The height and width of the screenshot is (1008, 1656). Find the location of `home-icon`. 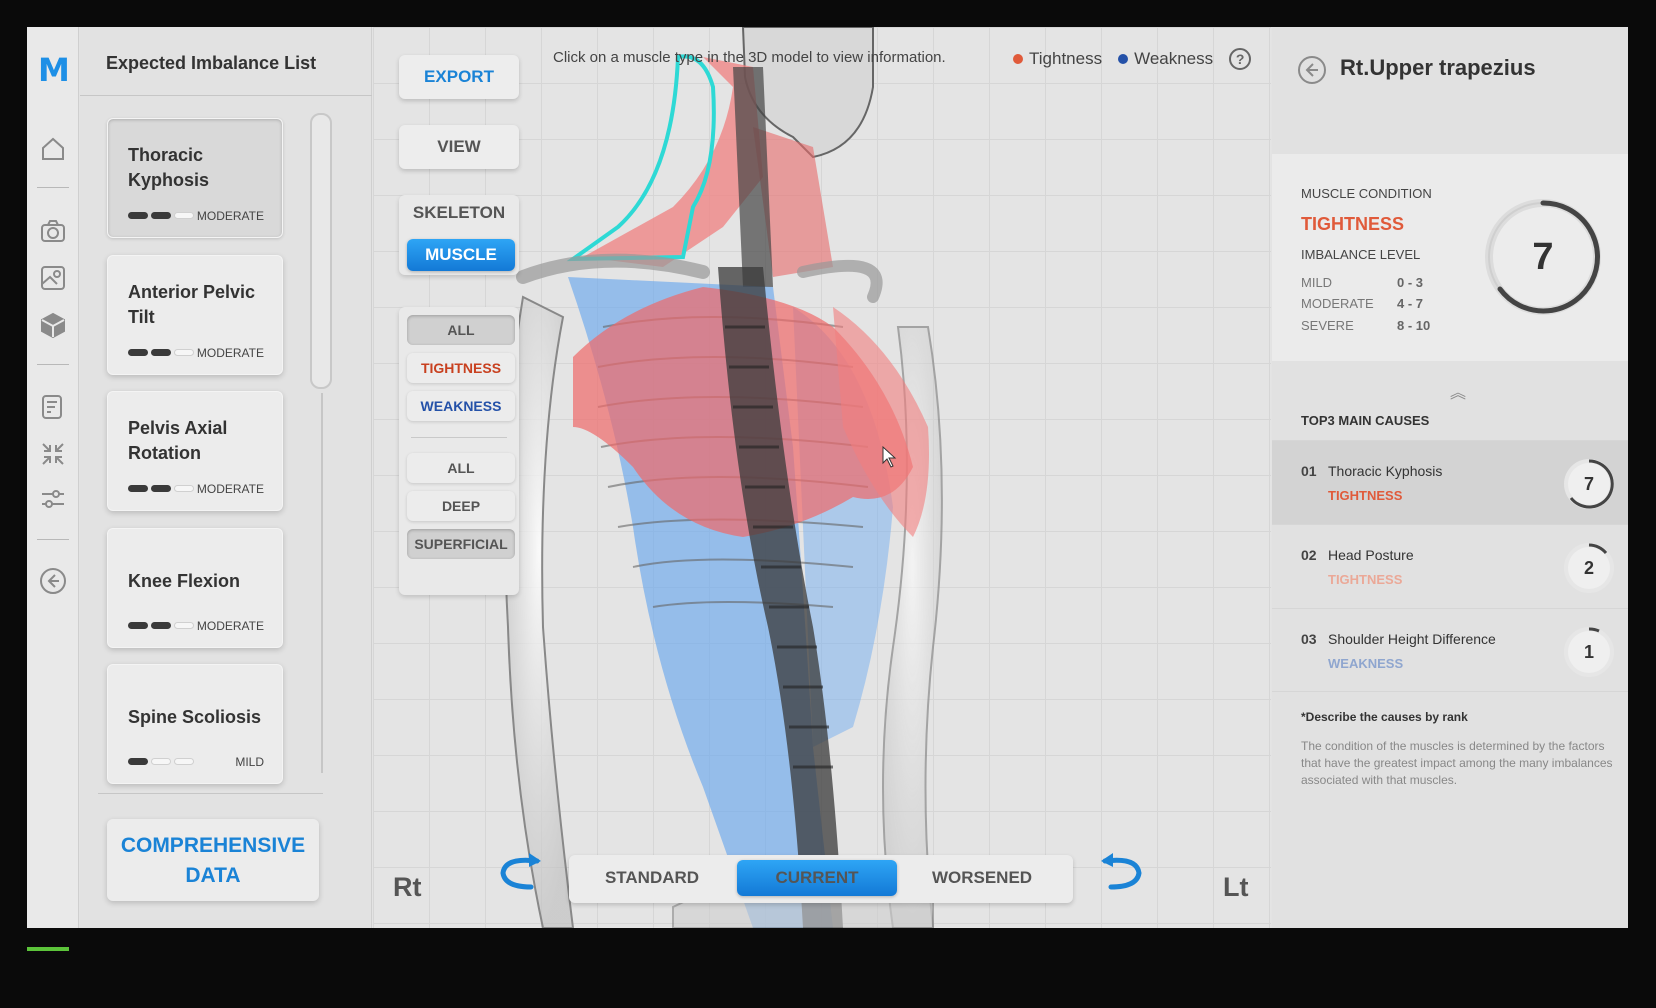

home-icon is located at coordinates (53, 149).